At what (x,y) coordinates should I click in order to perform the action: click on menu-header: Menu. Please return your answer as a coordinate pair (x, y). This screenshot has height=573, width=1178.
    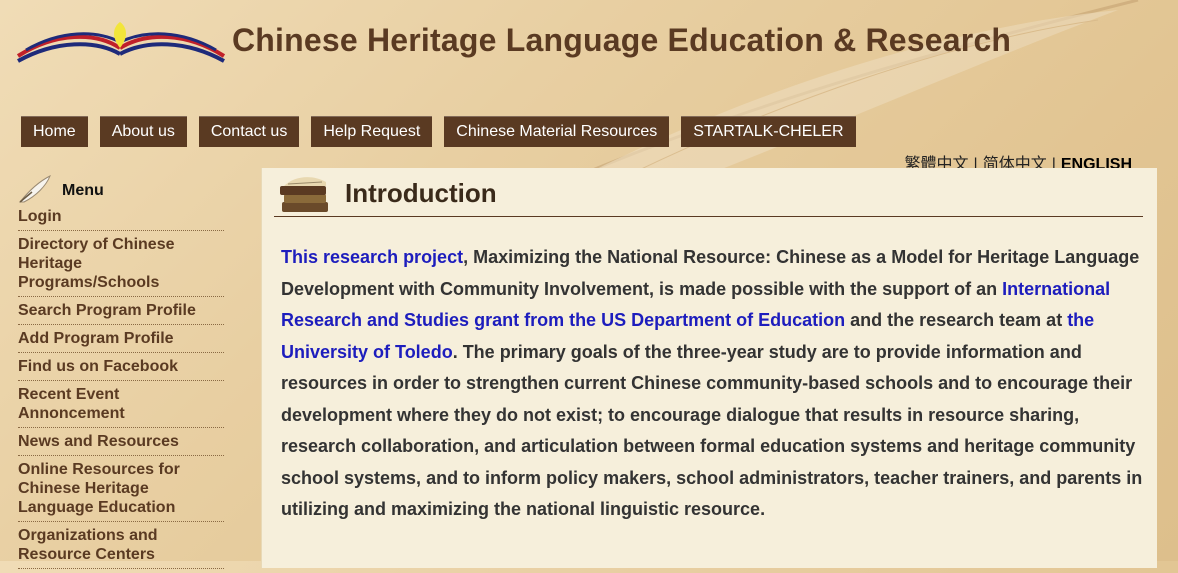
    Looking at the image, I should click on (121, 189).